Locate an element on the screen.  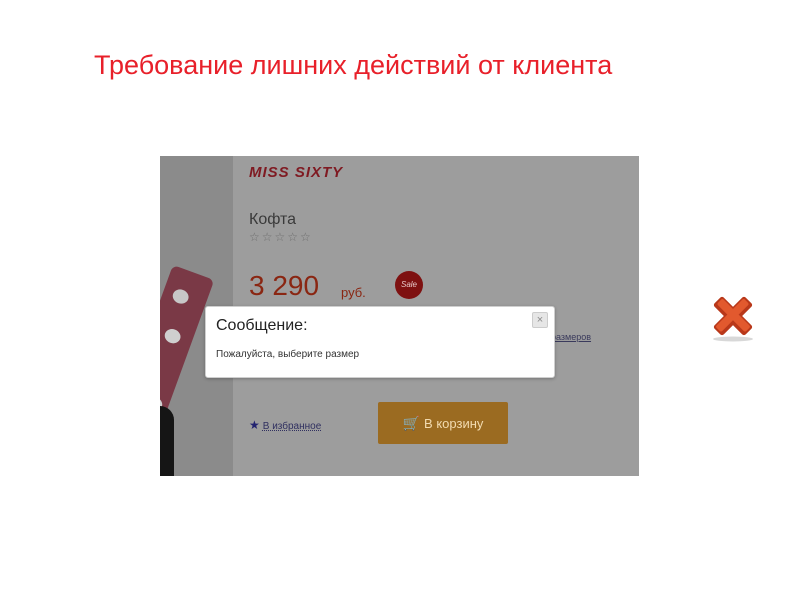
product-name: Кофта is located at coordinates (273, 219).